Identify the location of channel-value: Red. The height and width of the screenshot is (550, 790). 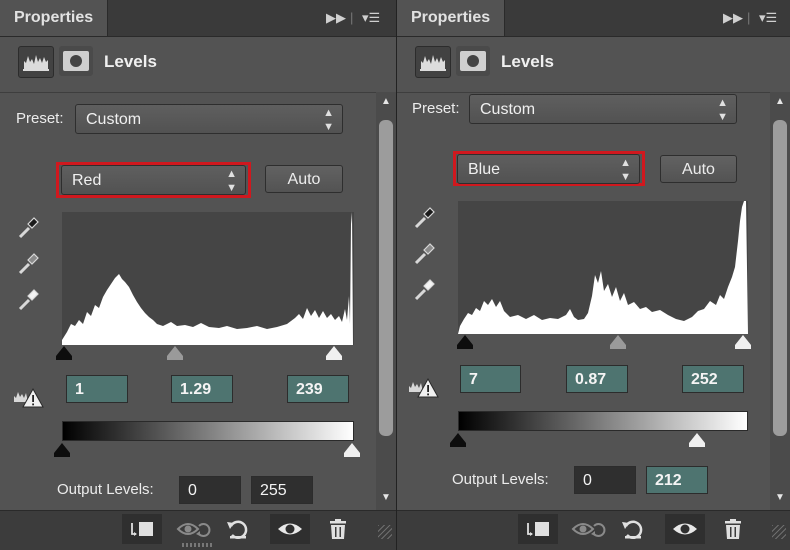
(87, 180).